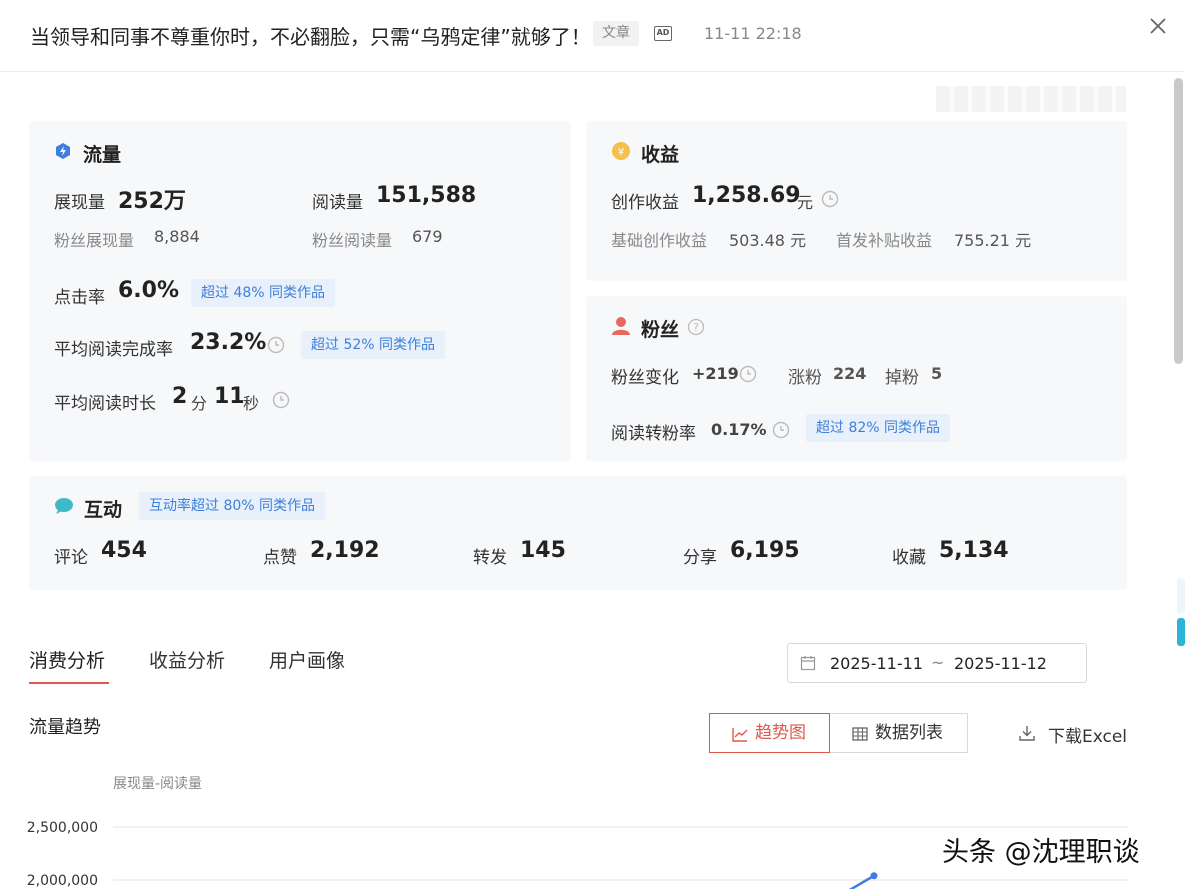 This screenshot has height=889, width=1185. What do you see at coordinates (490, 558) in the screenshot?
I see `reposts-label: 转发` at bounding box center [490, 558].